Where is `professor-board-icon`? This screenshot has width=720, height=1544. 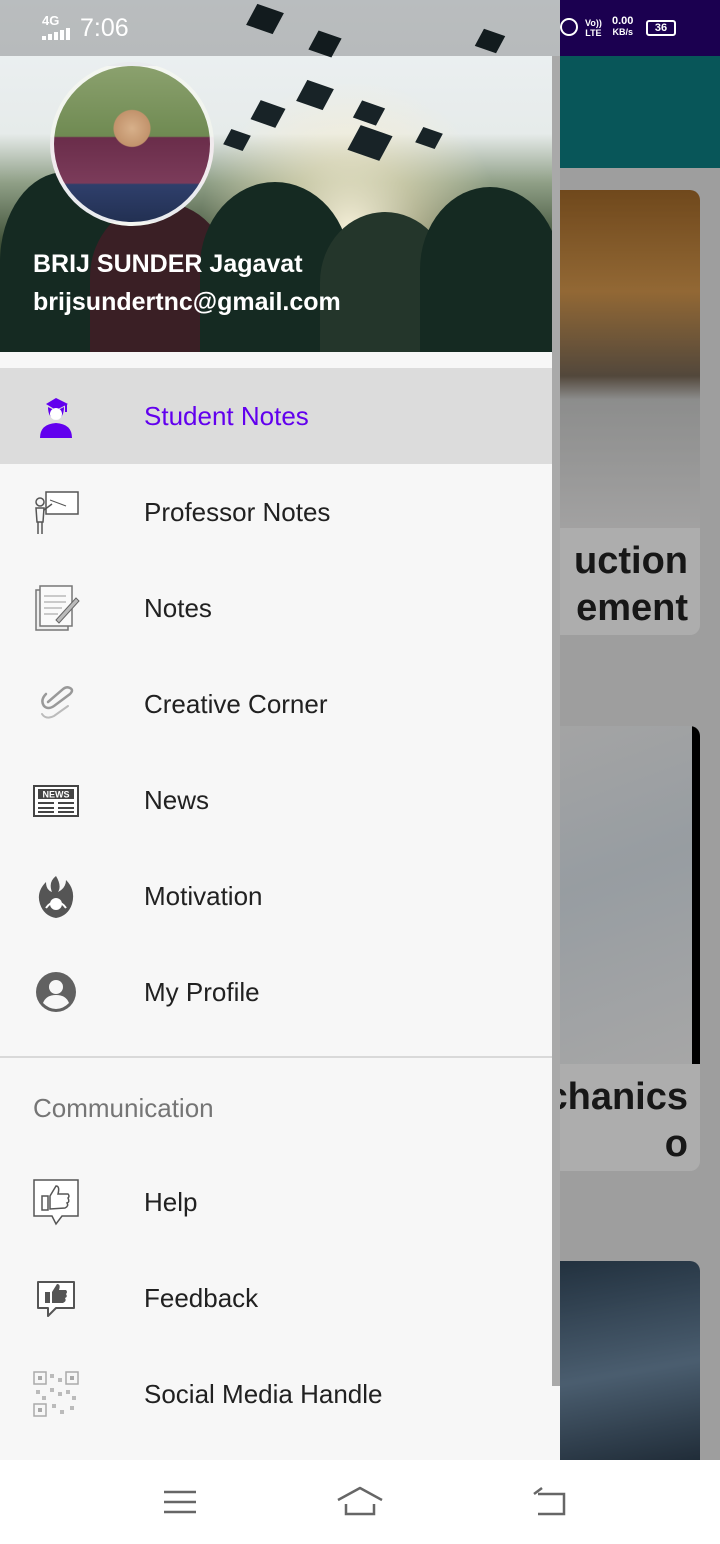
professor-board-icon is located at coordinates (57, 512).